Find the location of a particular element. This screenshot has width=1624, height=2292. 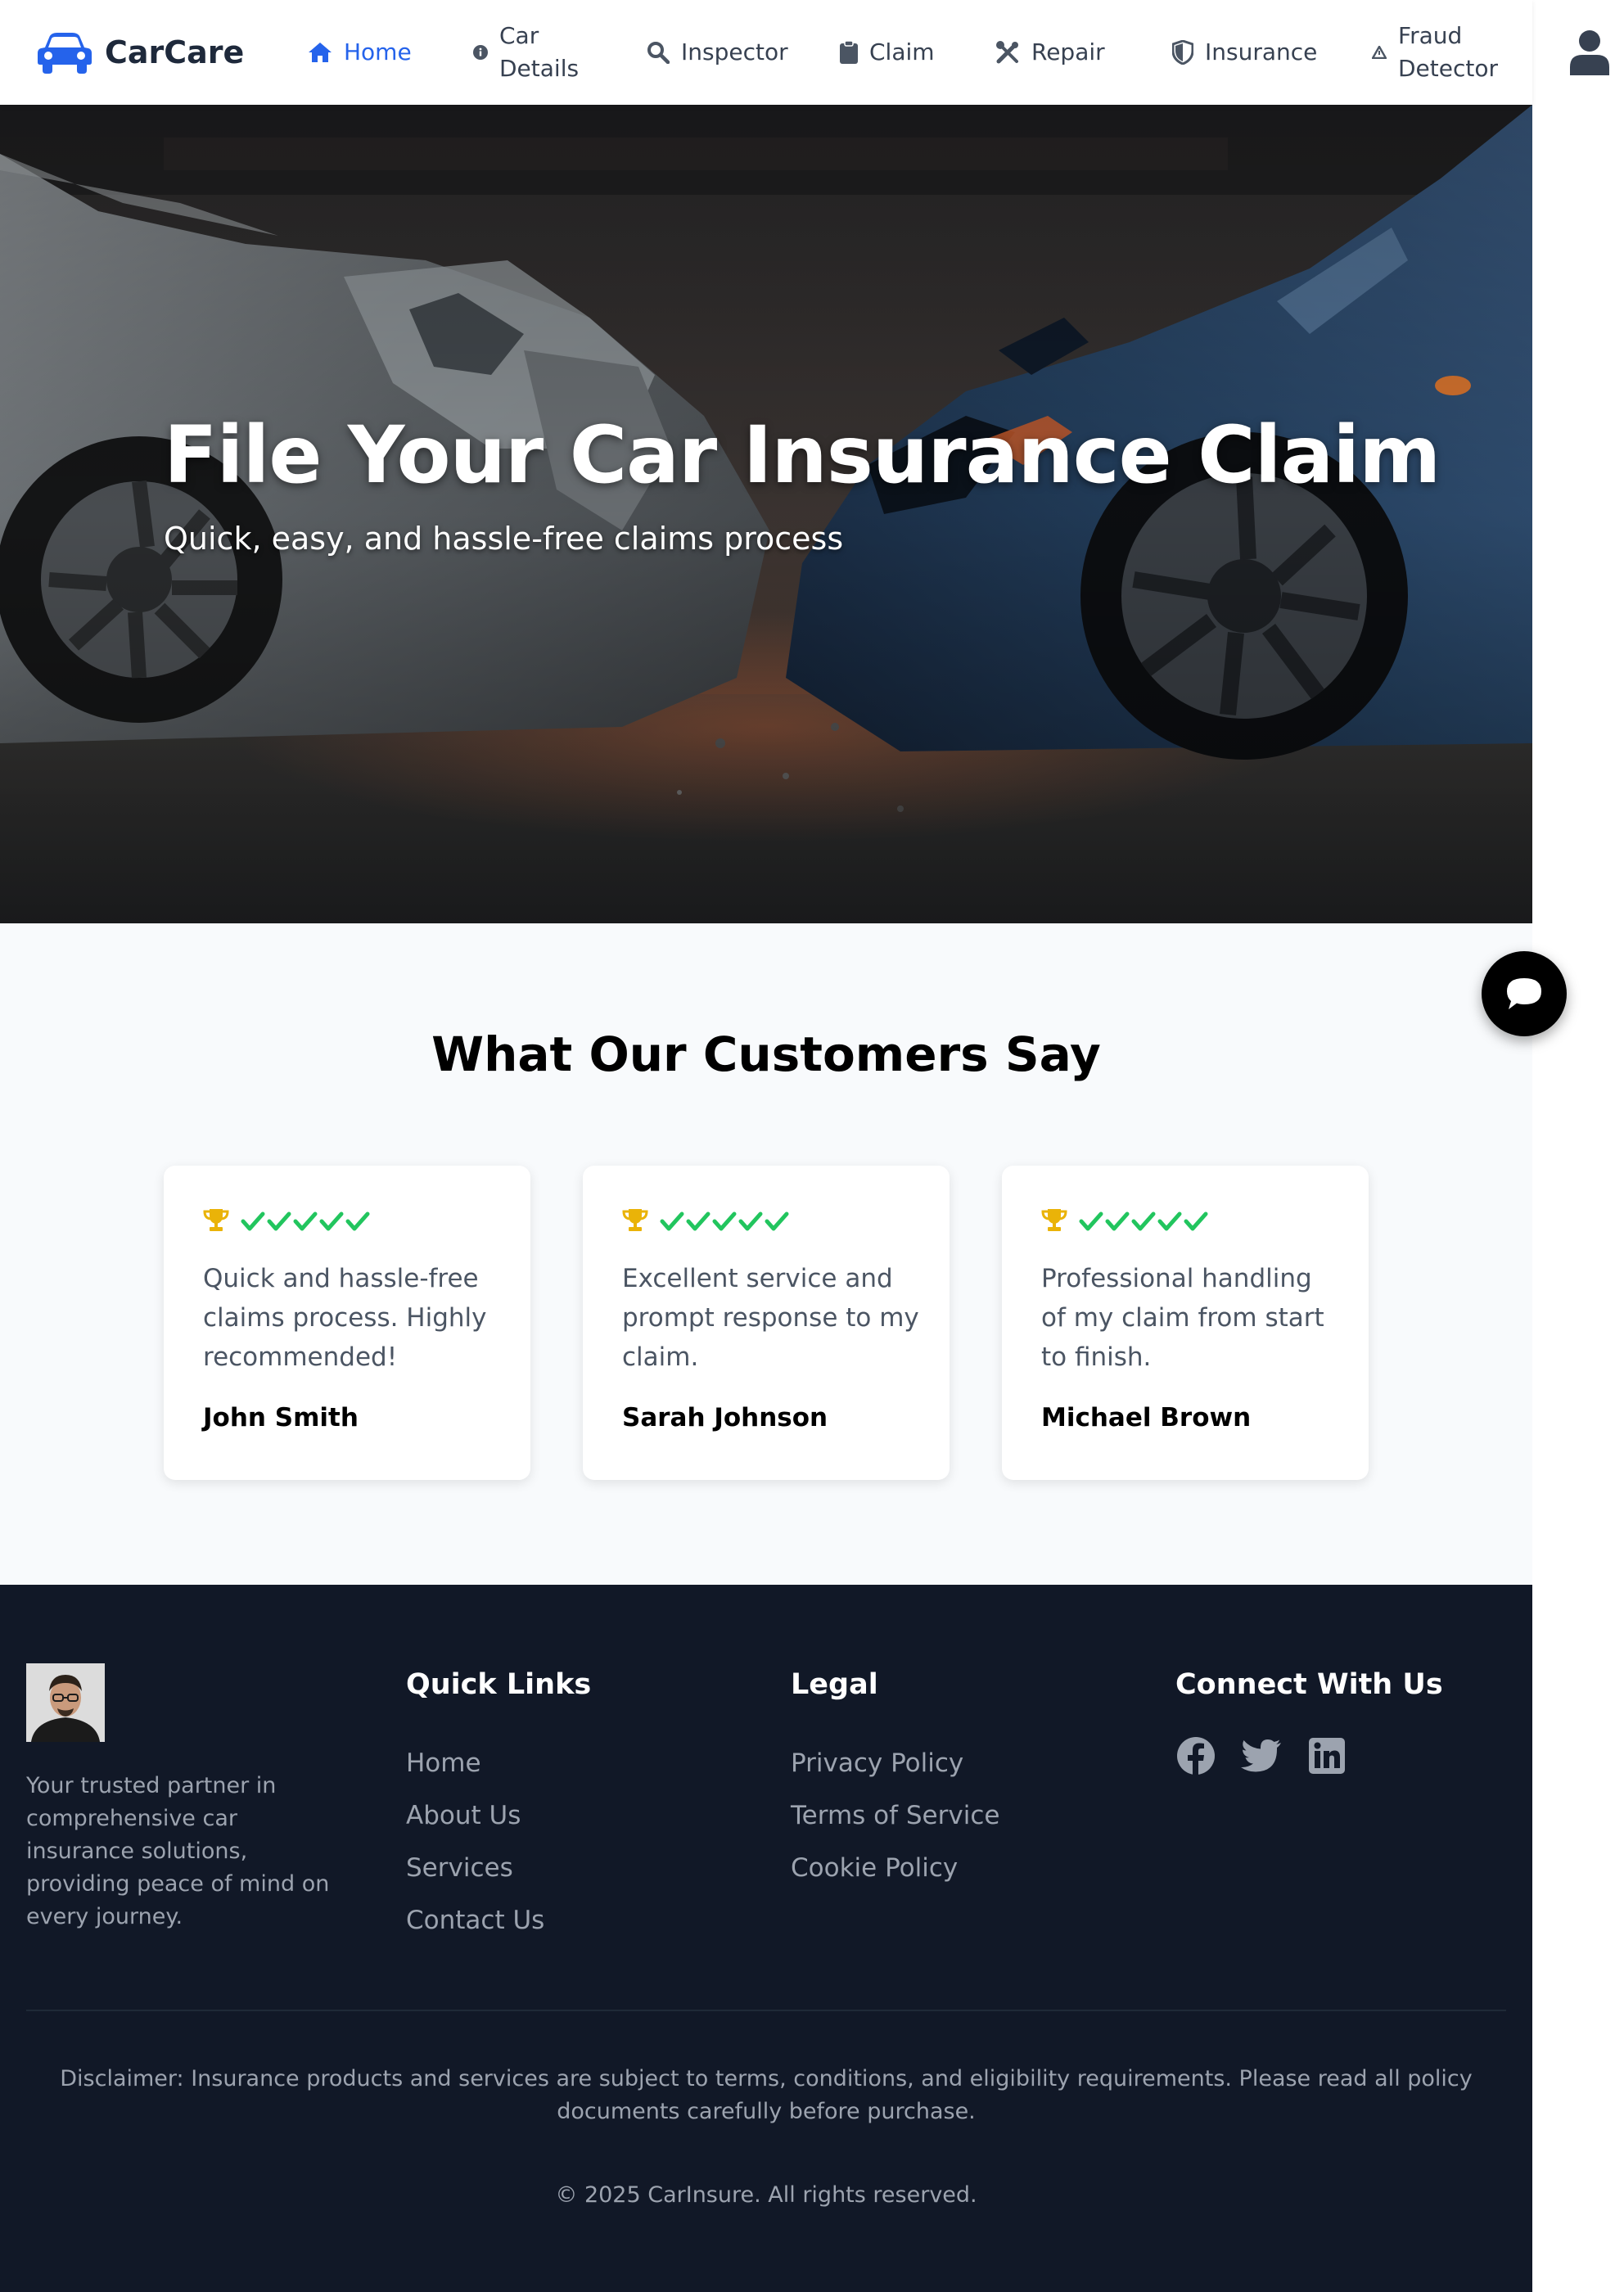

social-links is located at coordinates (1274, 1756).